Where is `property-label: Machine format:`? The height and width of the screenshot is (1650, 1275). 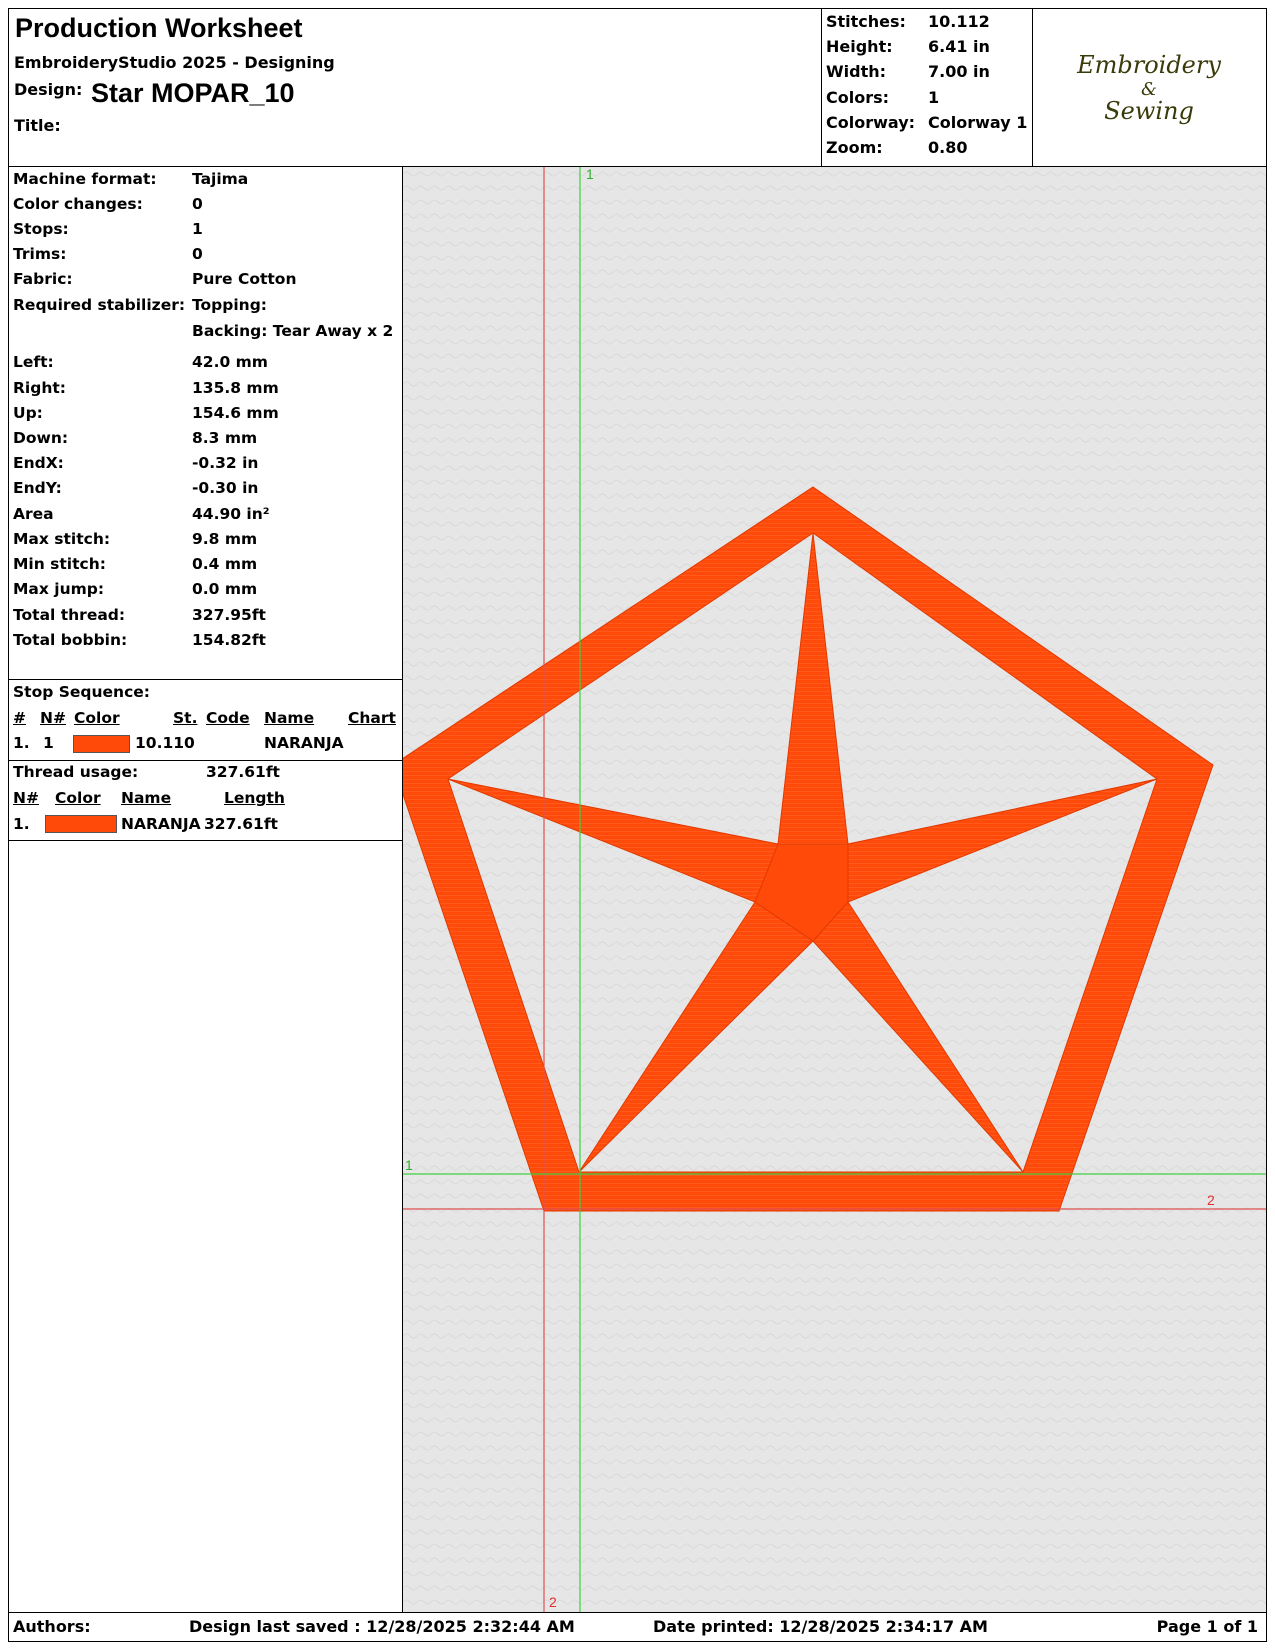
property-label: Machine format: is located at coordinates (85, 179).